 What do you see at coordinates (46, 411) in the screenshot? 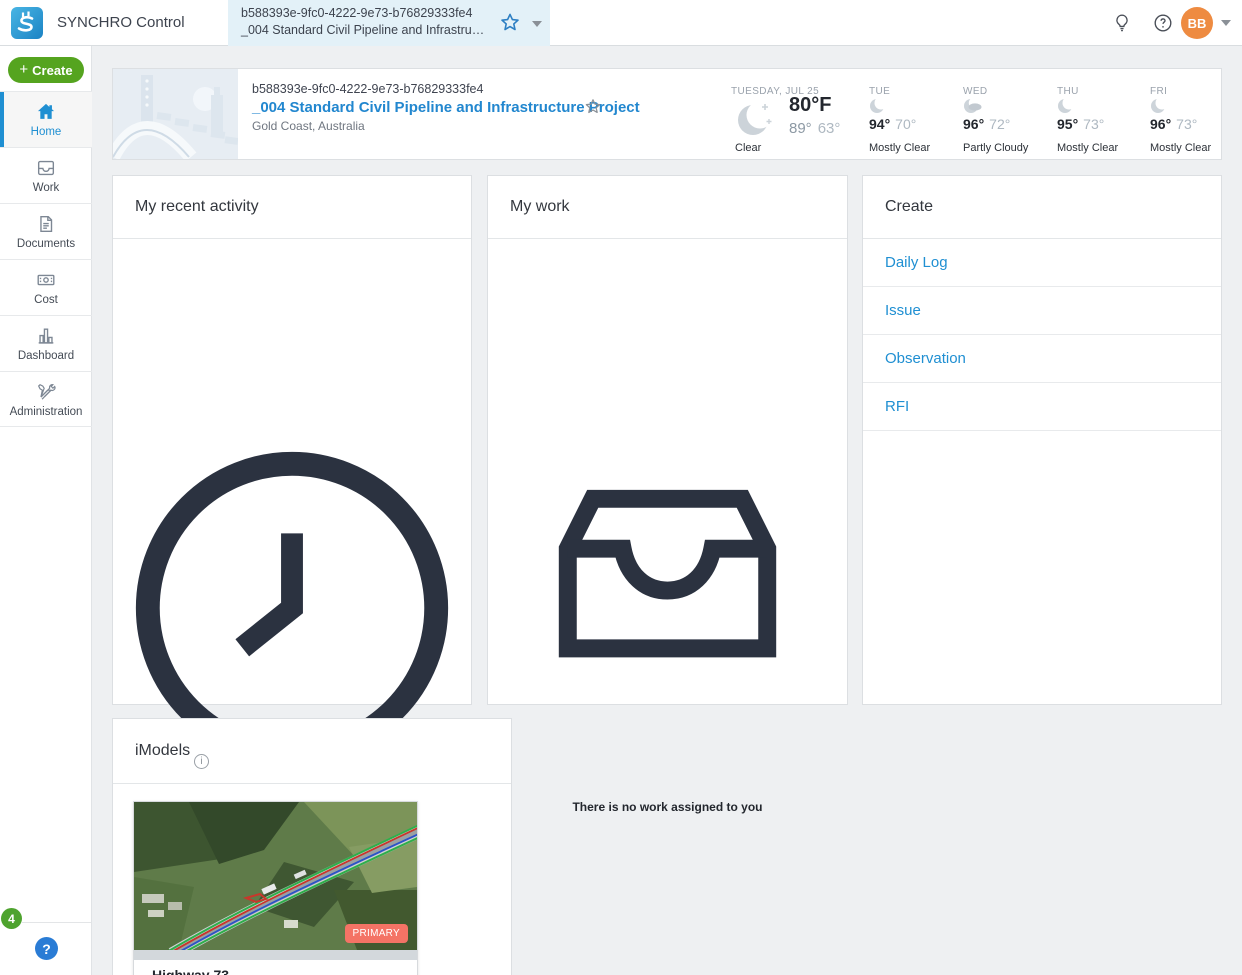
I see `sidebar-item-label: Administration` at bounding box center [46, 411].